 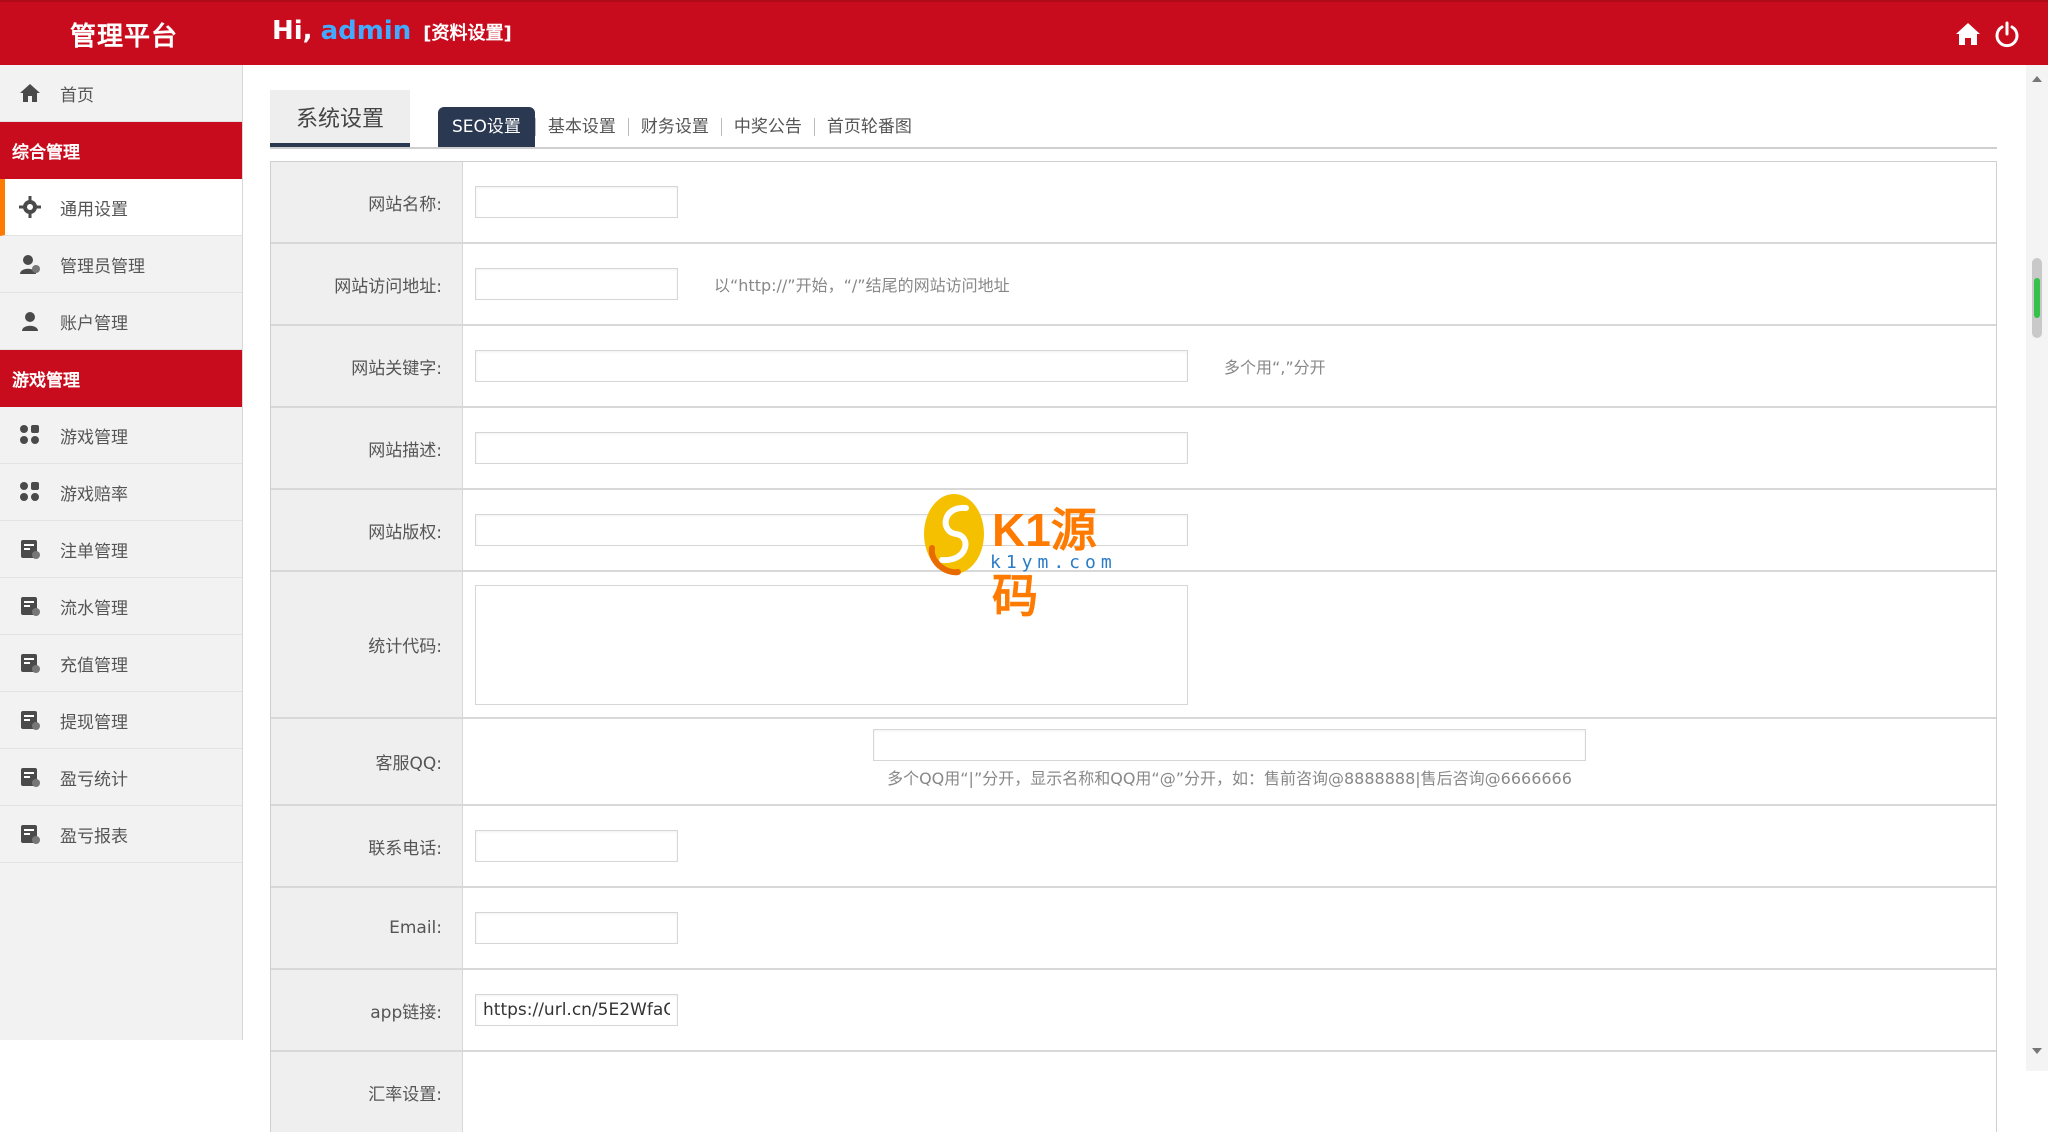 What do you see at coordinates (2037, 1051) in the screenshot?
I see `scroll-down-arrow-icon` at bounding box center [2037, 1051].